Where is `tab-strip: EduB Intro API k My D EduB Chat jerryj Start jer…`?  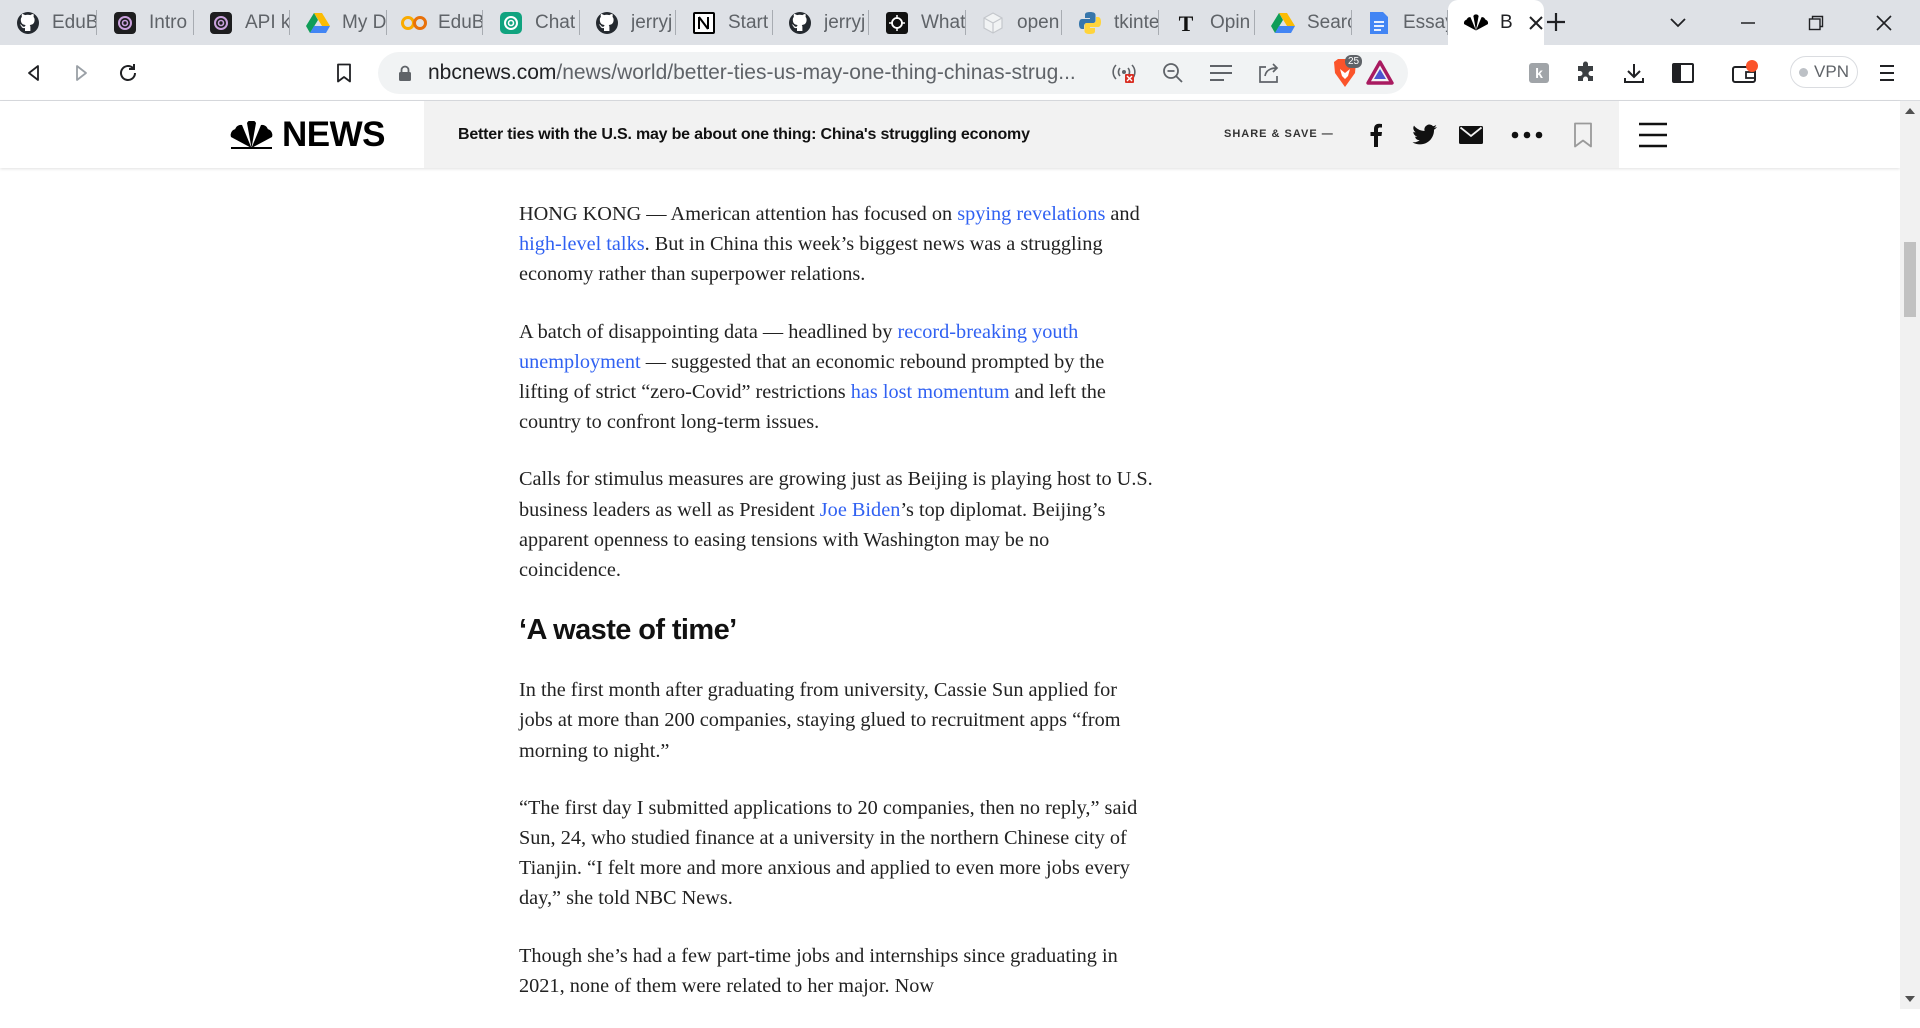
tab-strip: EduB Intro API k My D EduB Chat jerryj Start jer… is located at coordinates (960, 22).